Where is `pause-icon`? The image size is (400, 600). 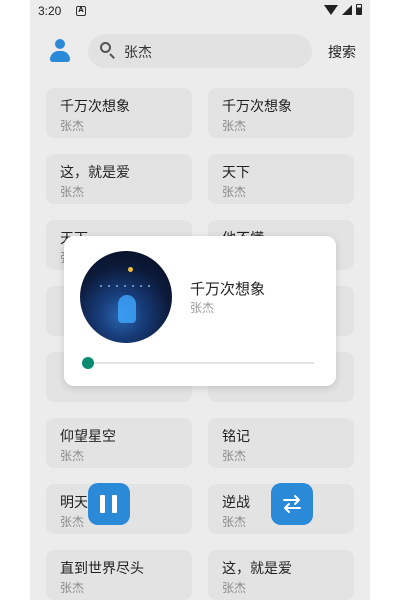 pause-icon is located at coordinates (102, 504).